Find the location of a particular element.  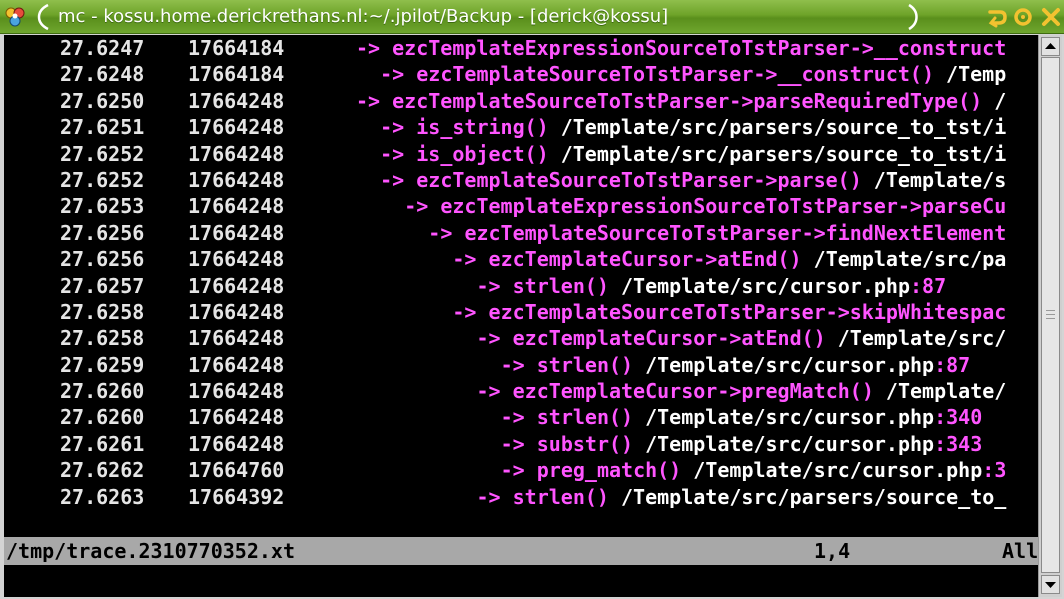

trace-path: /Template/s is located at coordinates (934, 179).